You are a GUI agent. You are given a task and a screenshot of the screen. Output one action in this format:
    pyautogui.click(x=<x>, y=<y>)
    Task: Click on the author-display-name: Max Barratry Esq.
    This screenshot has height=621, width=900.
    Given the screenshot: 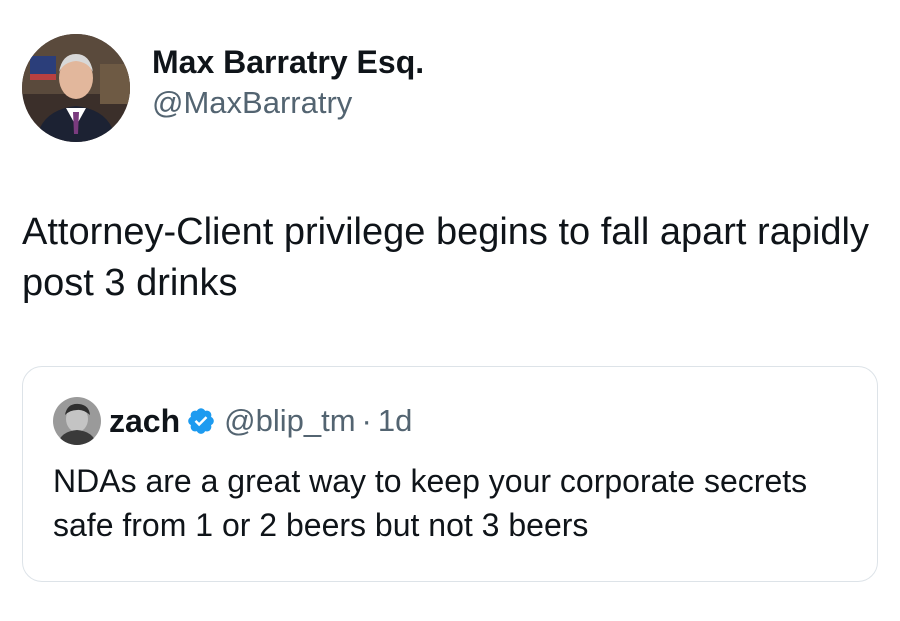 What is the action you would take?
    pyautogui.click(x=288, y=62)
    